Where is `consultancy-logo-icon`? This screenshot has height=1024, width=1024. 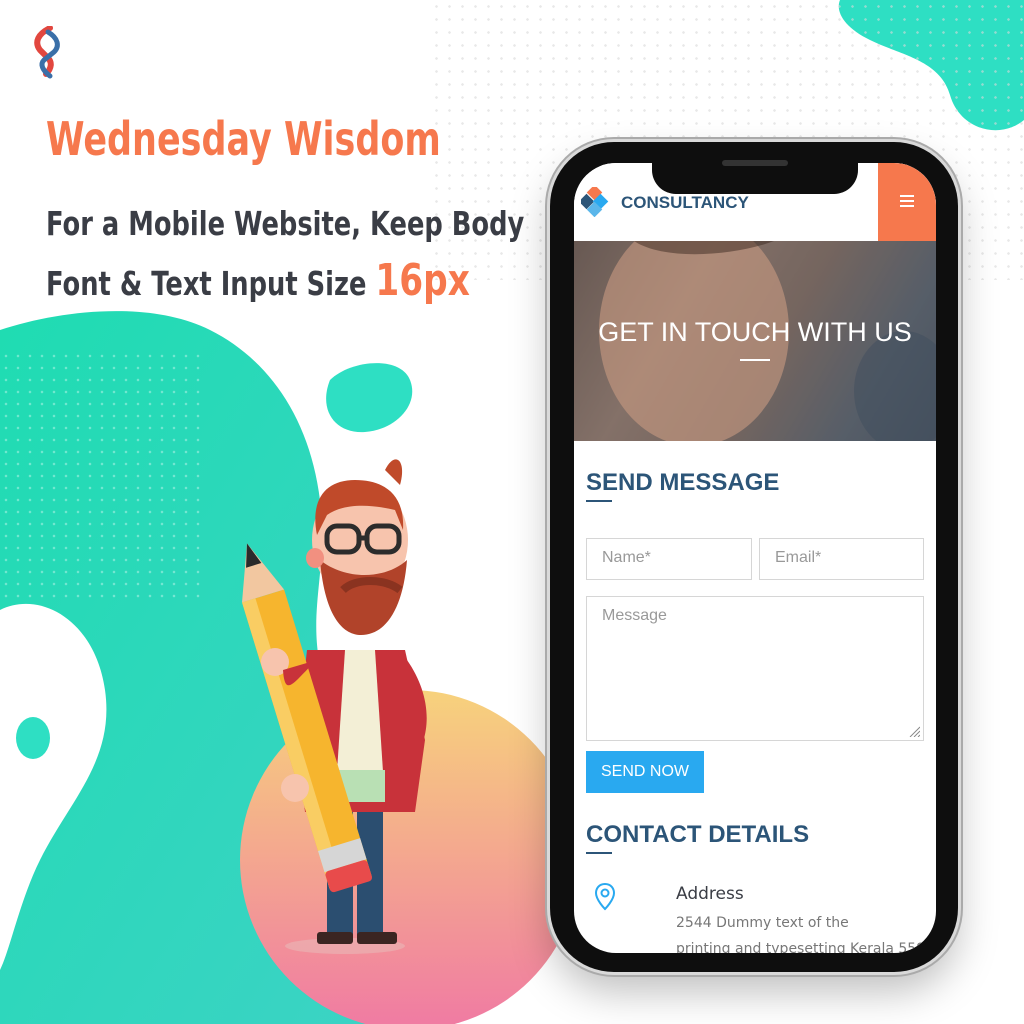
consultancy-logo-icon is located at coordinates (595, 202).